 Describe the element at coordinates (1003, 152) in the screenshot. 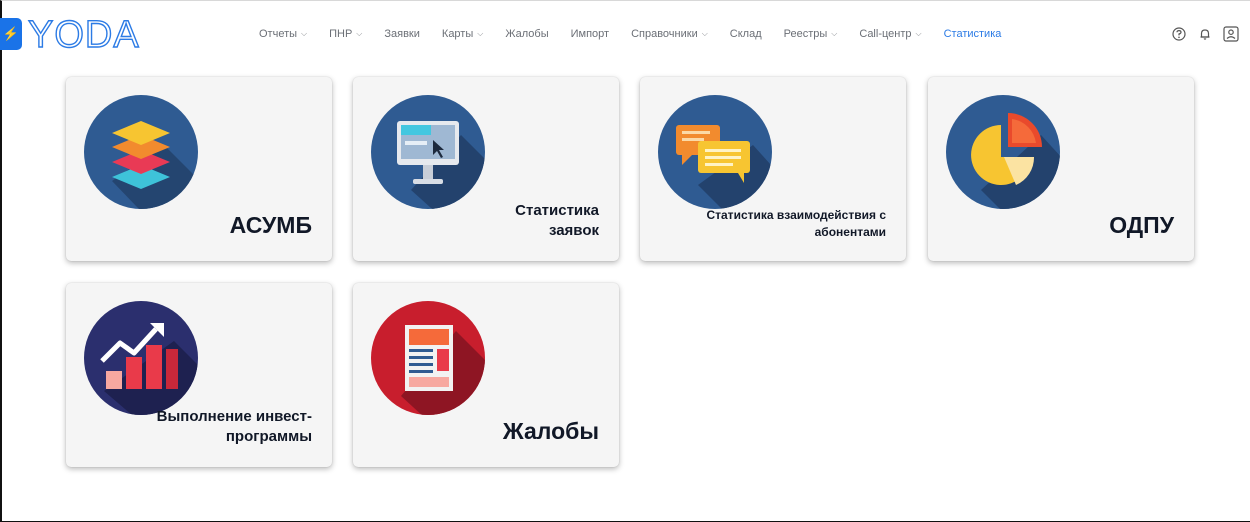

I see `pie-chart-icon` at that location.